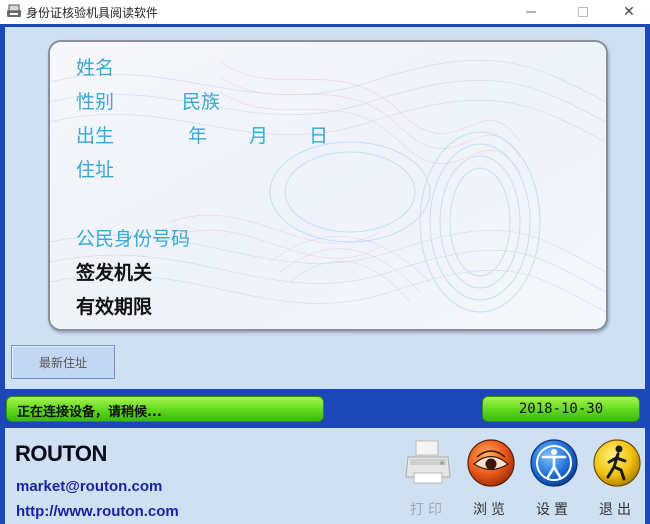  What do you see at coordinates (617, 510) in the screenshot?
I see `exit-label: 退出` at bounding box center [617, 510].